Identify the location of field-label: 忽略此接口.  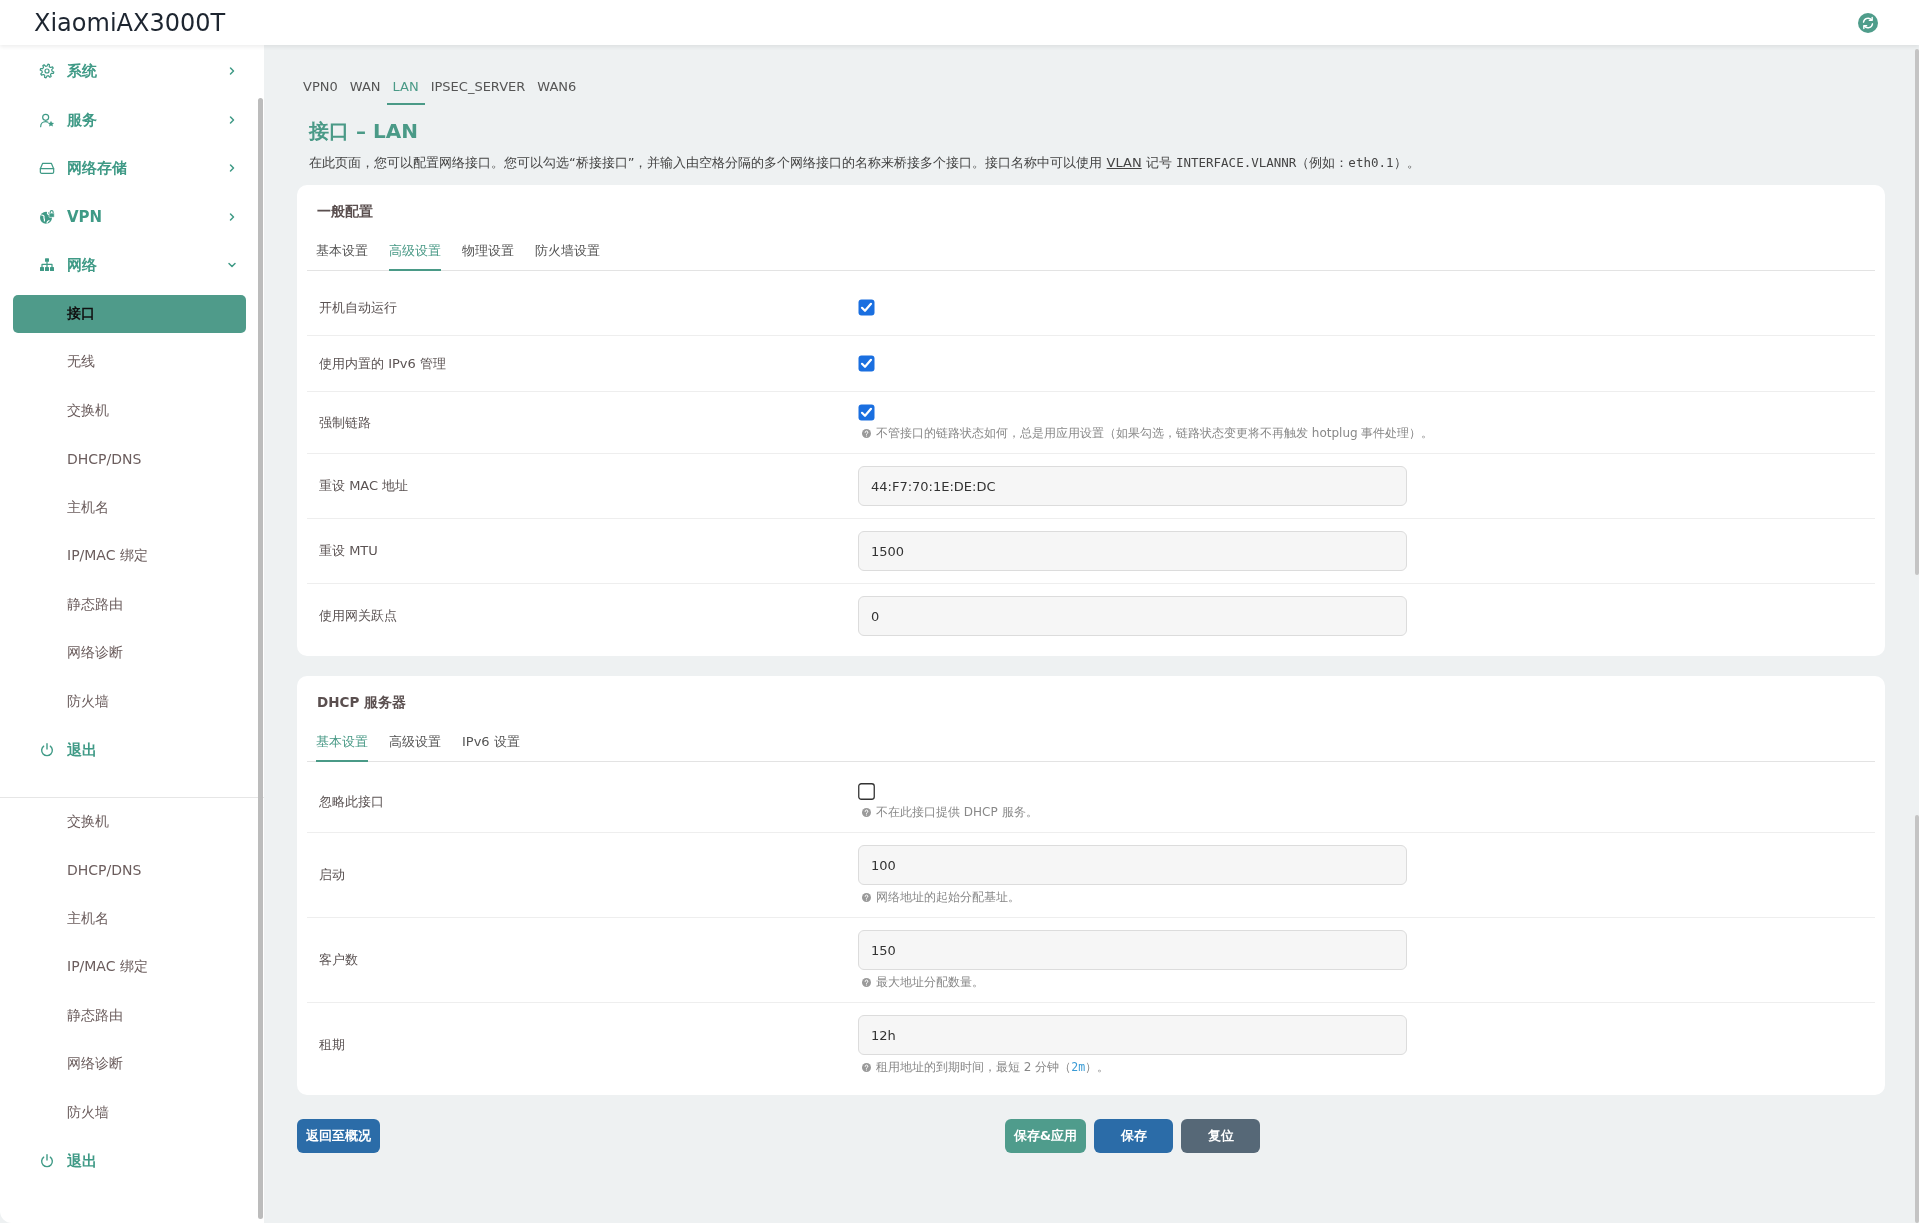
(351, 801).